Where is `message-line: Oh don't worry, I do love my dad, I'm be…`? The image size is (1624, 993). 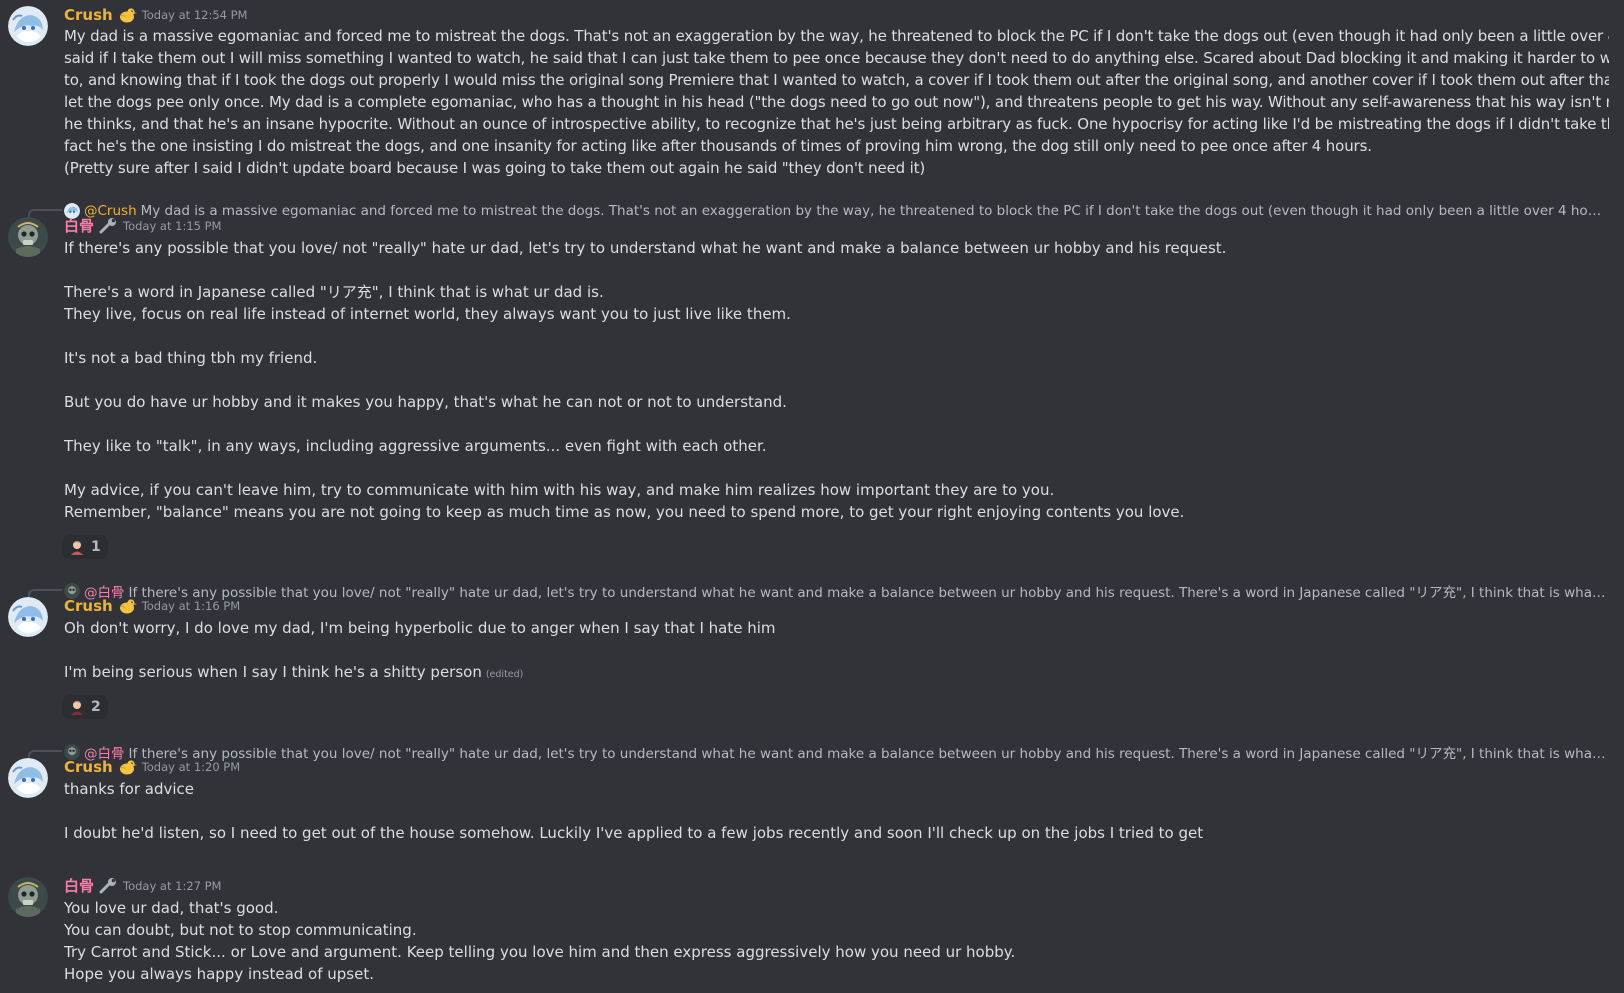 message-line: Oh don't worry, I do love my dad, I'm be… is located at coordinates (420, 628).